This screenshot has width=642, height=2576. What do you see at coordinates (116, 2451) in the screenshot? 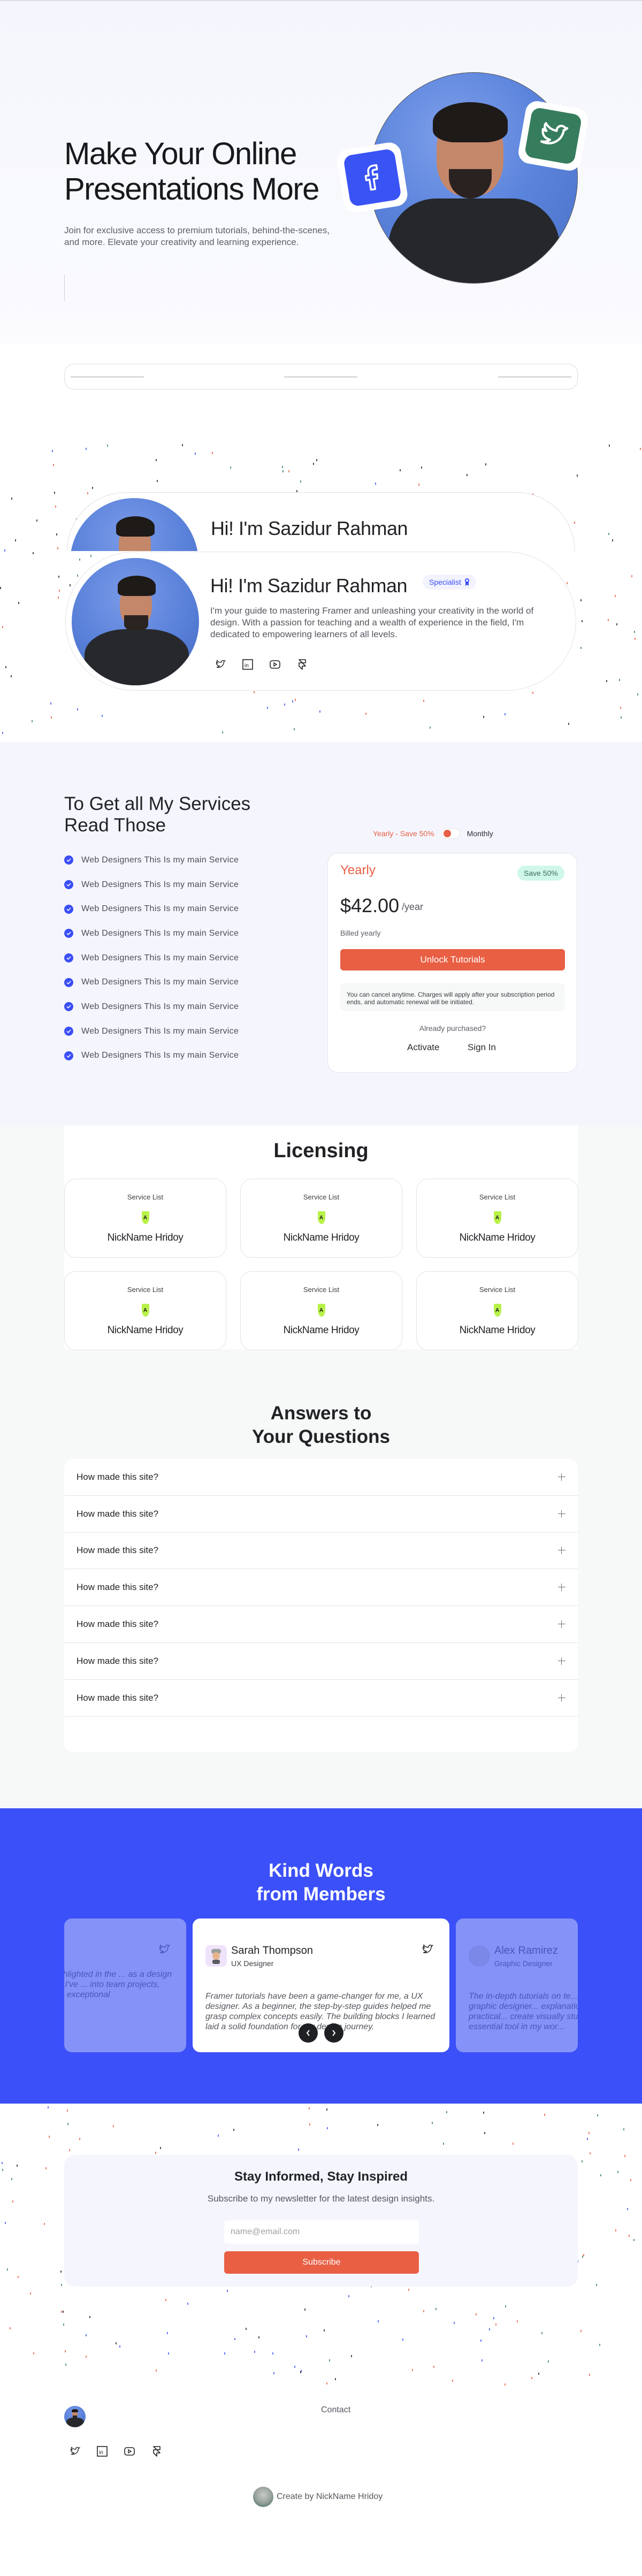
I see `footer-social-links: in` at bounding box center [116, 2451].